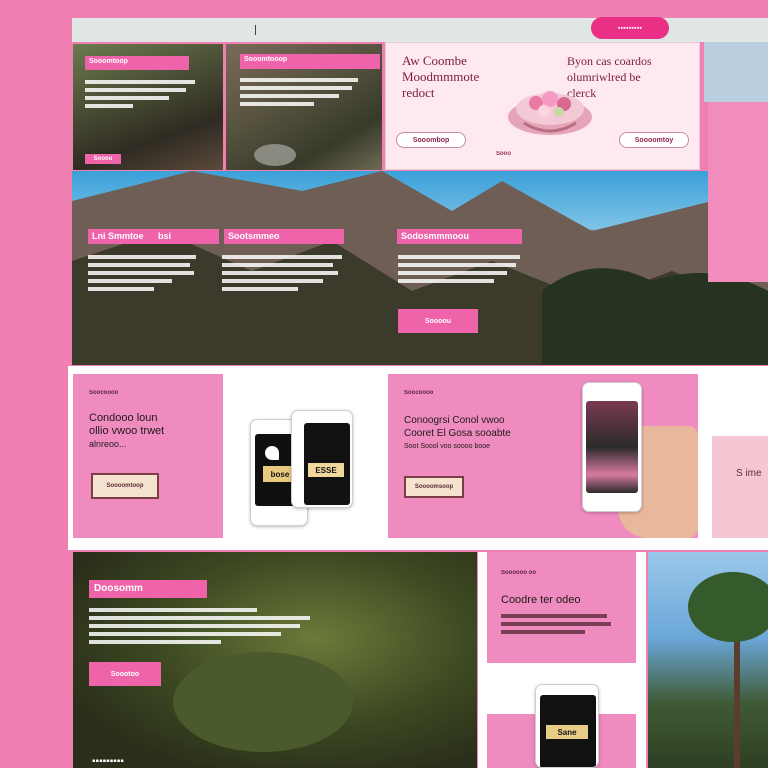 The height and width of the screenshot is (768, 768). I want to click on footer-text: ▪▪▪▪▪▪▪▪▪, so click(108, 761).